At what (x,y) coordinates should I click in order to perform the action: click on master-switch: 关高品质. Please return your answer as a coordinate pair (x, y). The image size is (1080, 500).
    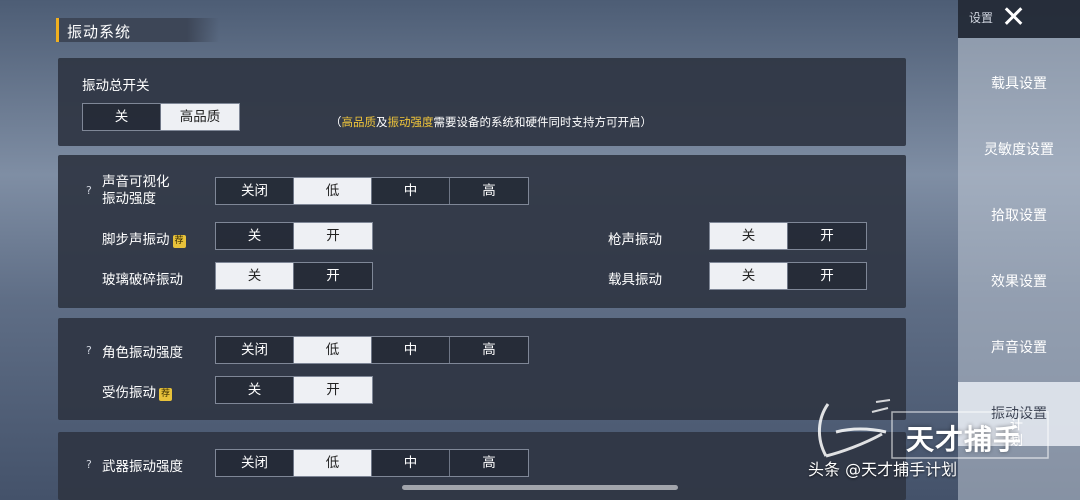
    Looking at the image, I should click on (161, 117).